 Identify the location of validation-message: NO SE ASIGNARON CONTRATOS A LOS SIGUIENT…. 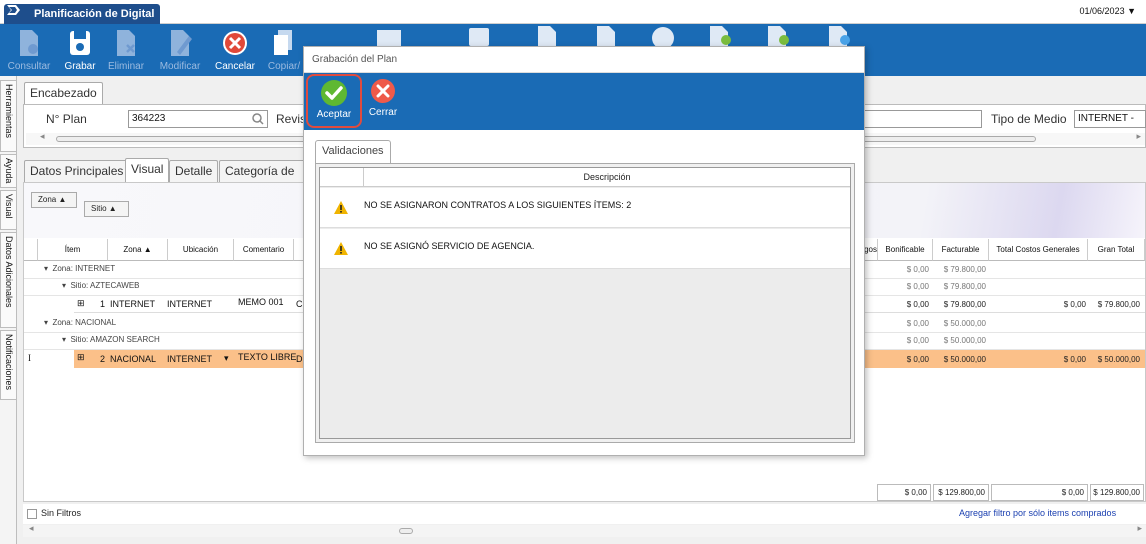
(498, 205).